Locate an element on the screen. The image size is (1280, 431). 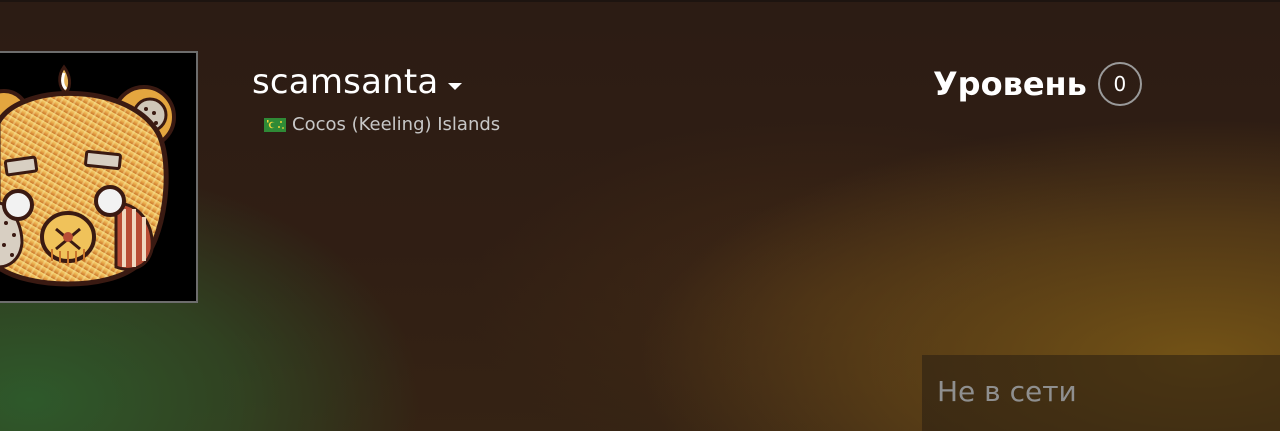
persona-header: scamsanta is located at coordinates (357, 82).